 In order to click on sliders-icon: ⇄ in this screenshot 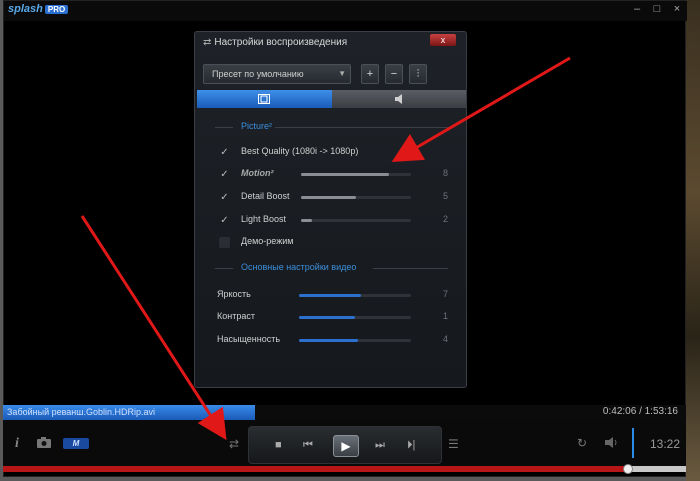, I will do `click(207, 42)`.